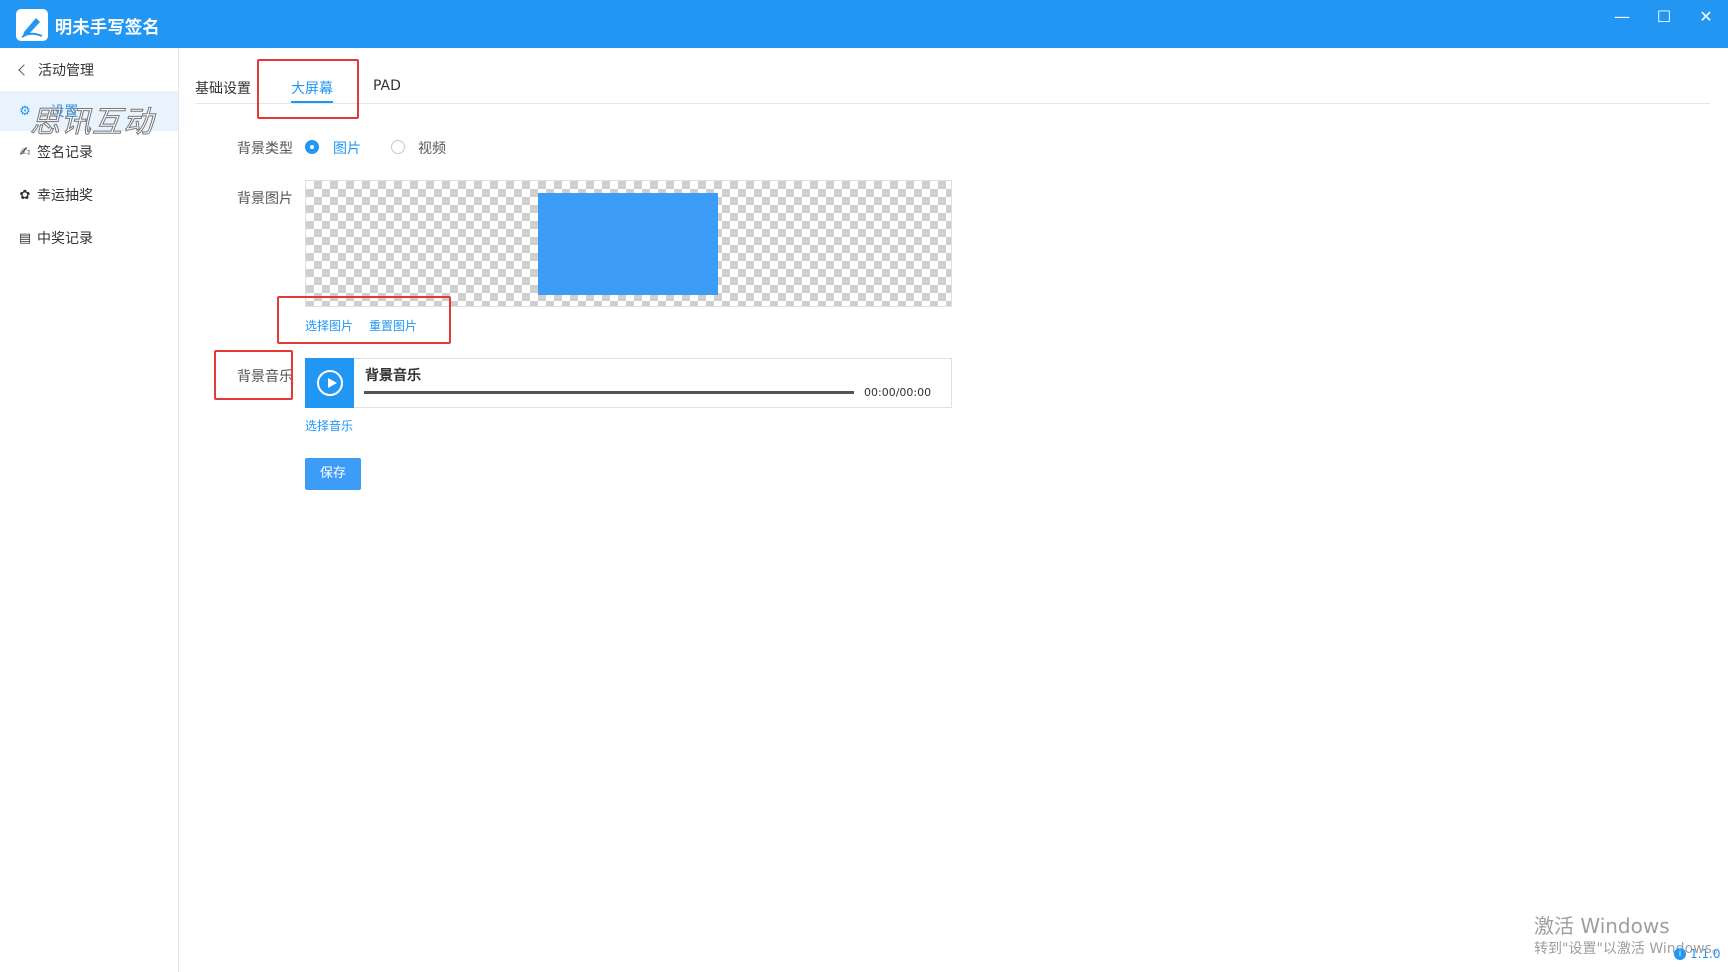 The image size is (1728, 972). What do you see at coordinates (609, 392) in the screenshot?
I see `music-progress-bar` at bounding box center [609, 392].